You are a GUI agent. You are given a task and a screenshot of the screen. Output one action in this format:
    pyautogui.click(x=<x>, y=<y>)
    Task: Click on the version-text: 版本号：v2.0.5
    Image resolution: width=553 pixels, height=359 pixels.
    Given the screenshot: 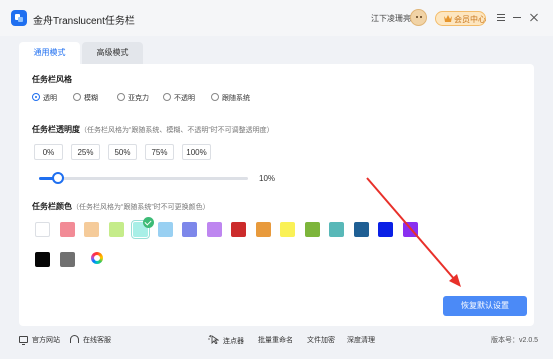 What is the action you would take?
    pyautogui.click(x=515, y=340)
    